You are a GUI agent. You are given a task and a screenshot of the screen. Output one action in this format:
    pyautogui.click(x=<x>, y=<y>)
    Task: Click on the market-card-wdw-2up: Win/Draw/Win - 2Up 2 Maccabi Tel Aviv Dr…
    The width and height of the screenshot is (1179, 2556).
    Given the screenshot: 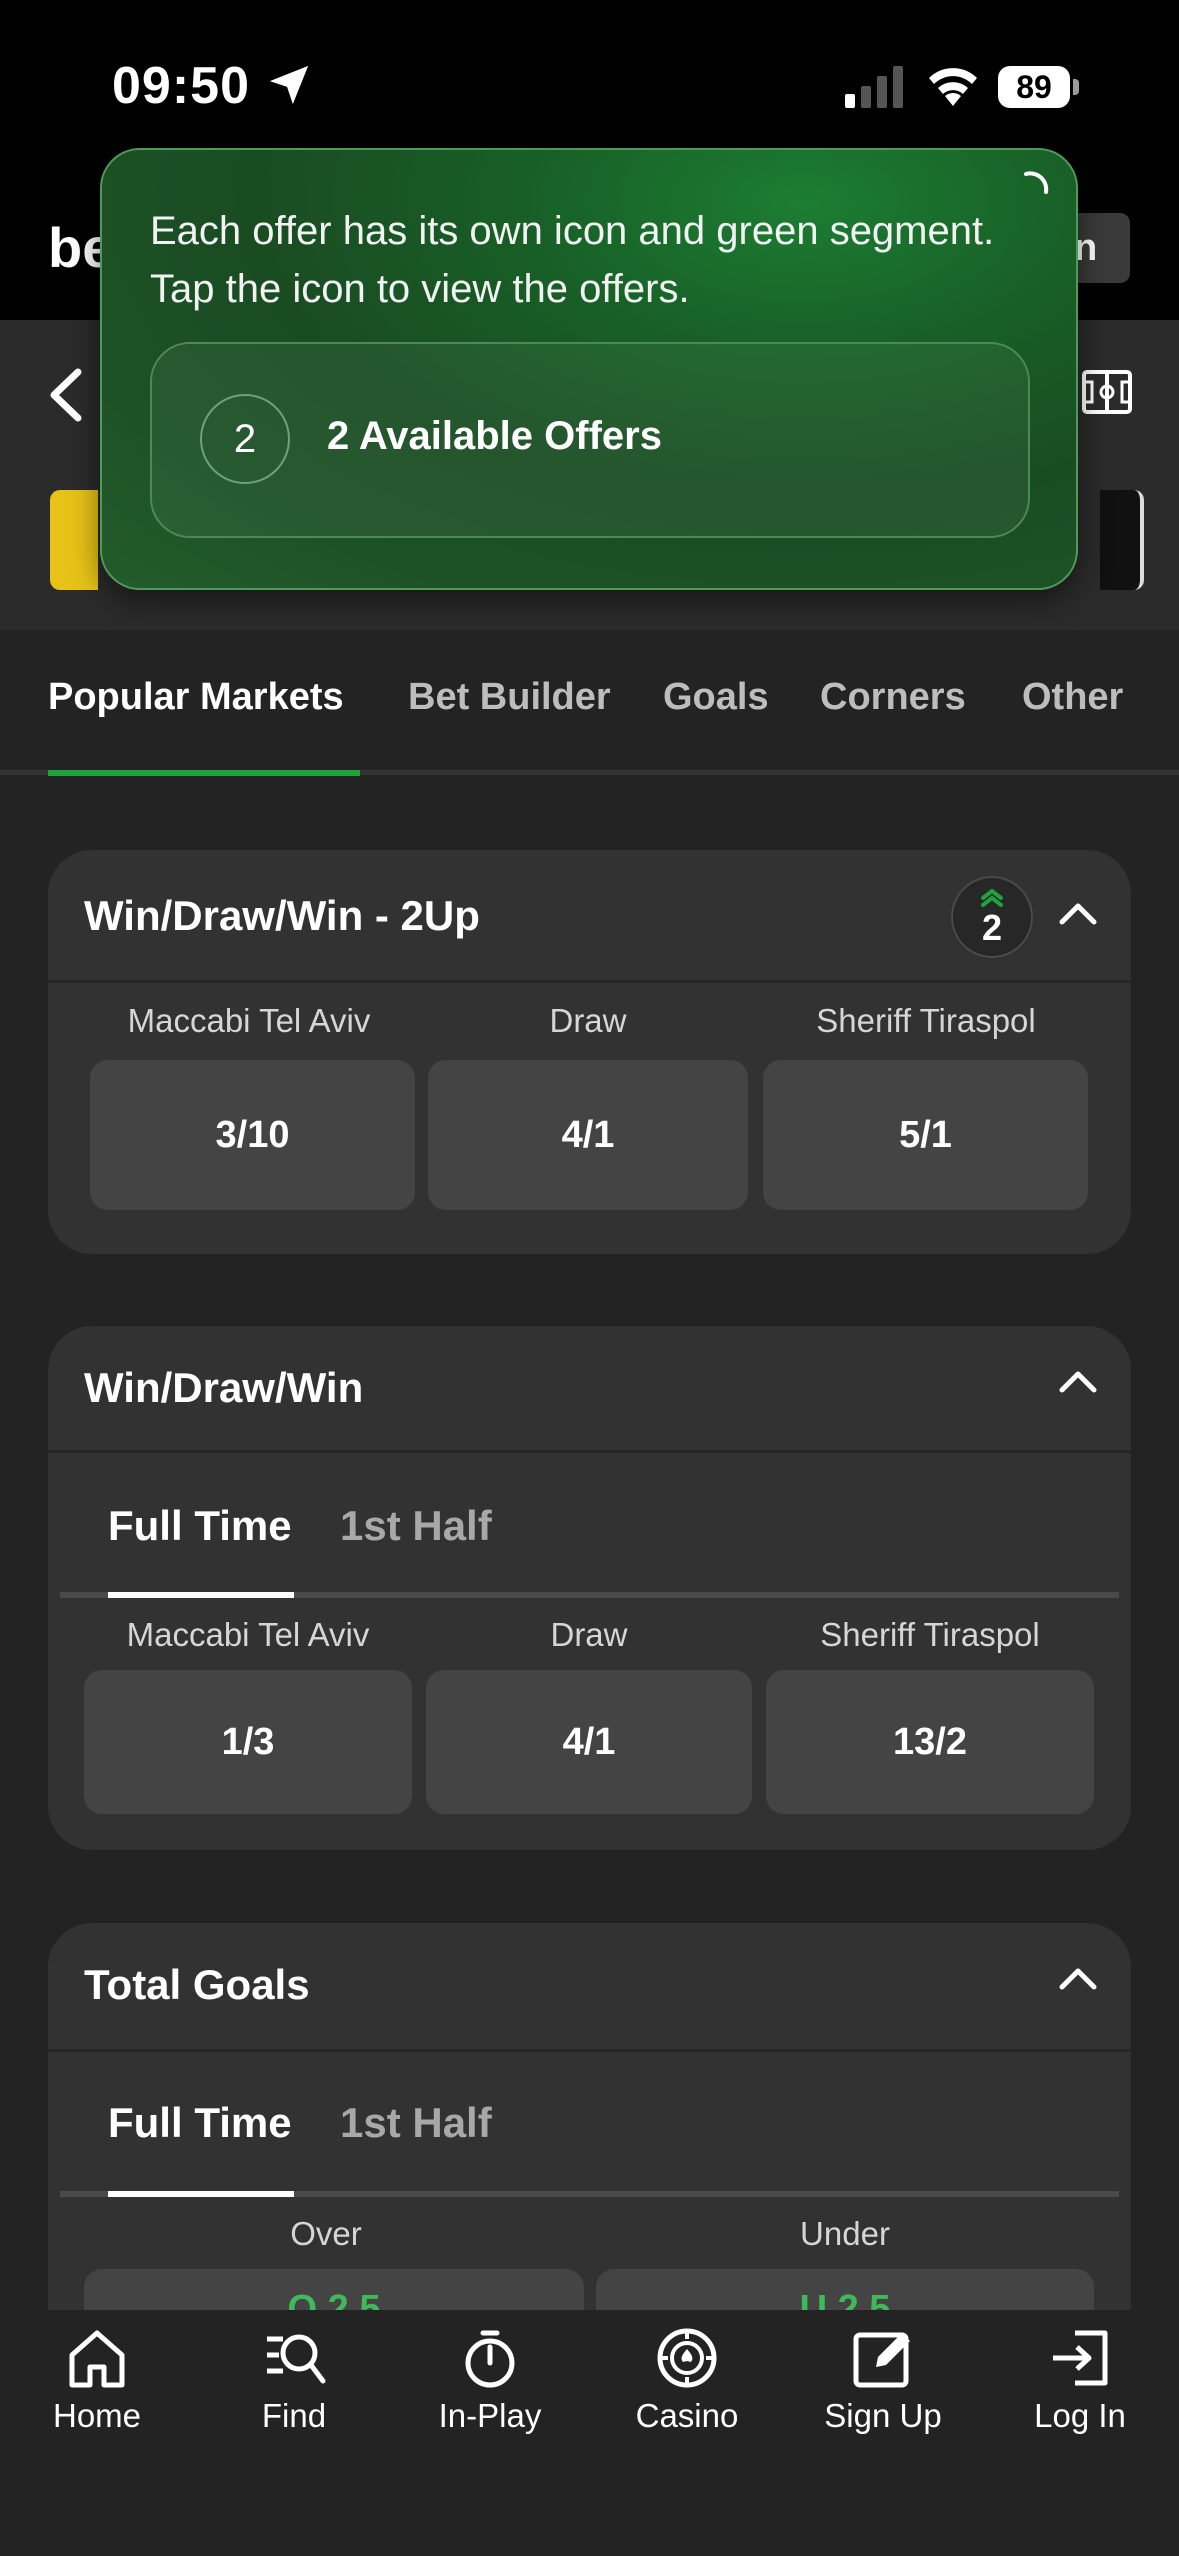 What is the action you would take?
    pyautogui.click(x=589, y=1052)
    